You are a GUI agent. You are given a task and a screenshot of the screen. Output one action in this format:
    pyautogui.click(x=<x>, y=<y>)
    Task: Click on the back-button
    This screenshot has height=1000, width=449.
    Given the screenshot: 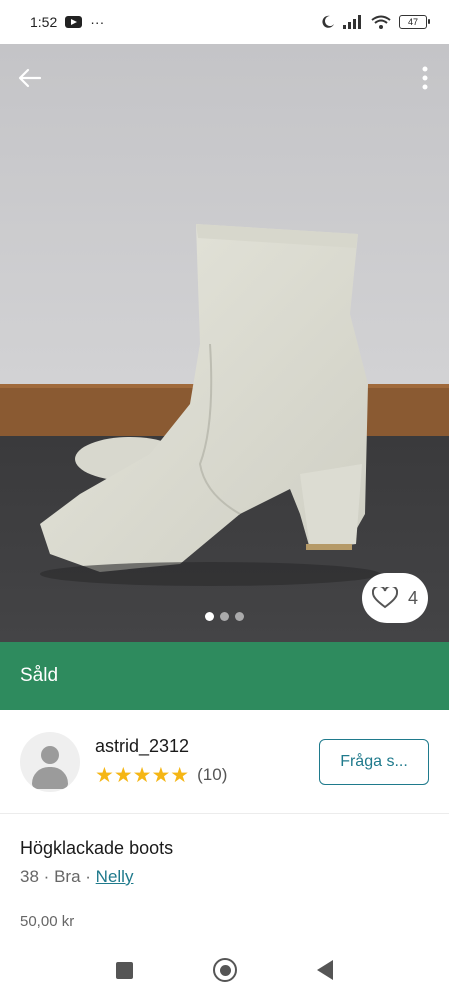 What is the action you would take?
    pyautogui.click(x=30, y=78)
    